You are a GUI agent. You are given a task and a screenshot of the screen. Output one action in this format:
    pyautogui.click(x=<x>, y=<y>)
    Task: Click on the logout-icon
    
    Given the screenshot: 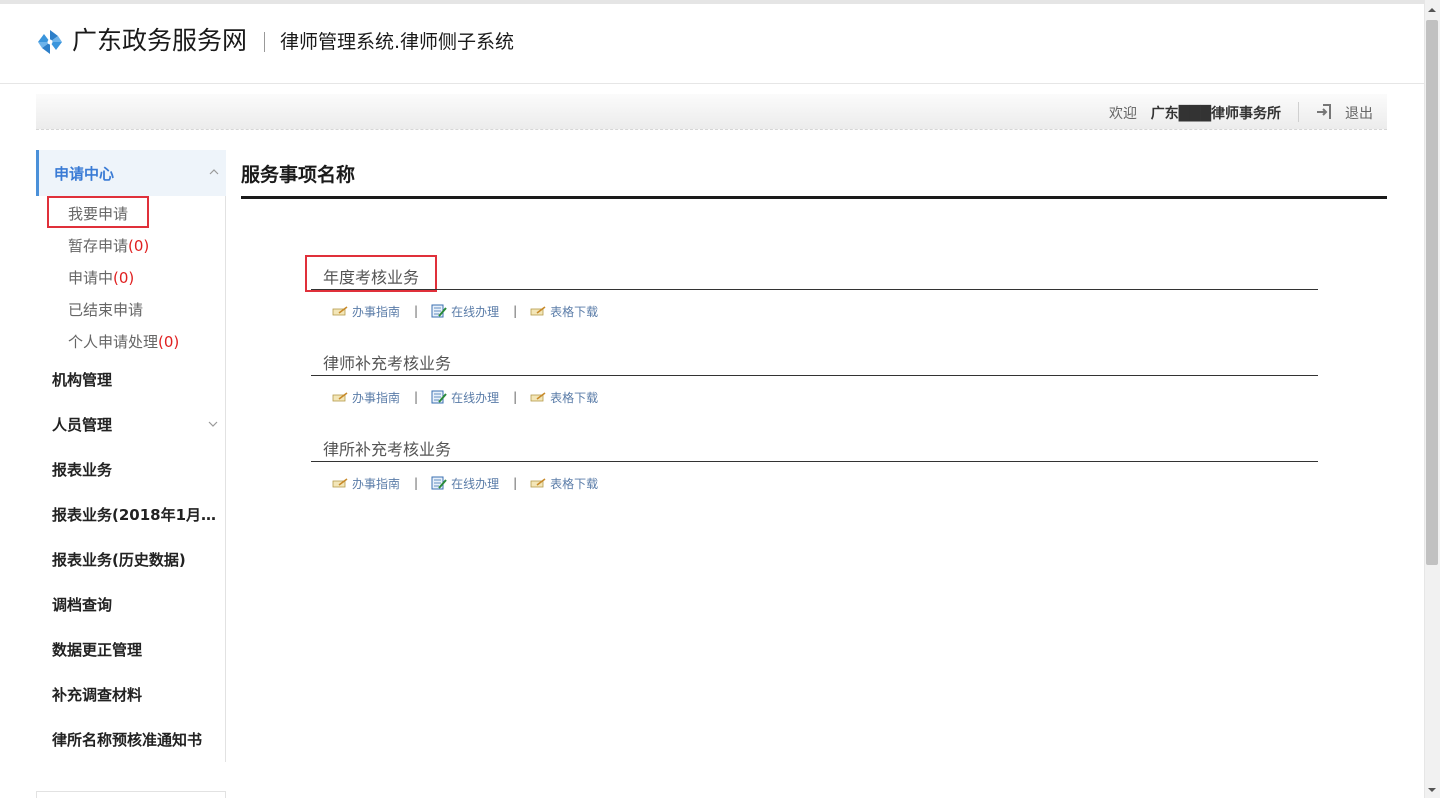 What is the action you would take?
    pyautogui.click(x=1325, y=112)
    